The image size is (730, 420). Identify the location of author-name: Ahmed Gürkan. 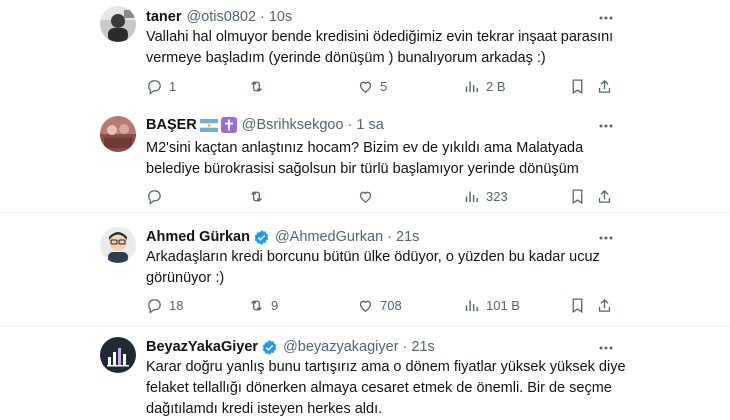
(198, 237).